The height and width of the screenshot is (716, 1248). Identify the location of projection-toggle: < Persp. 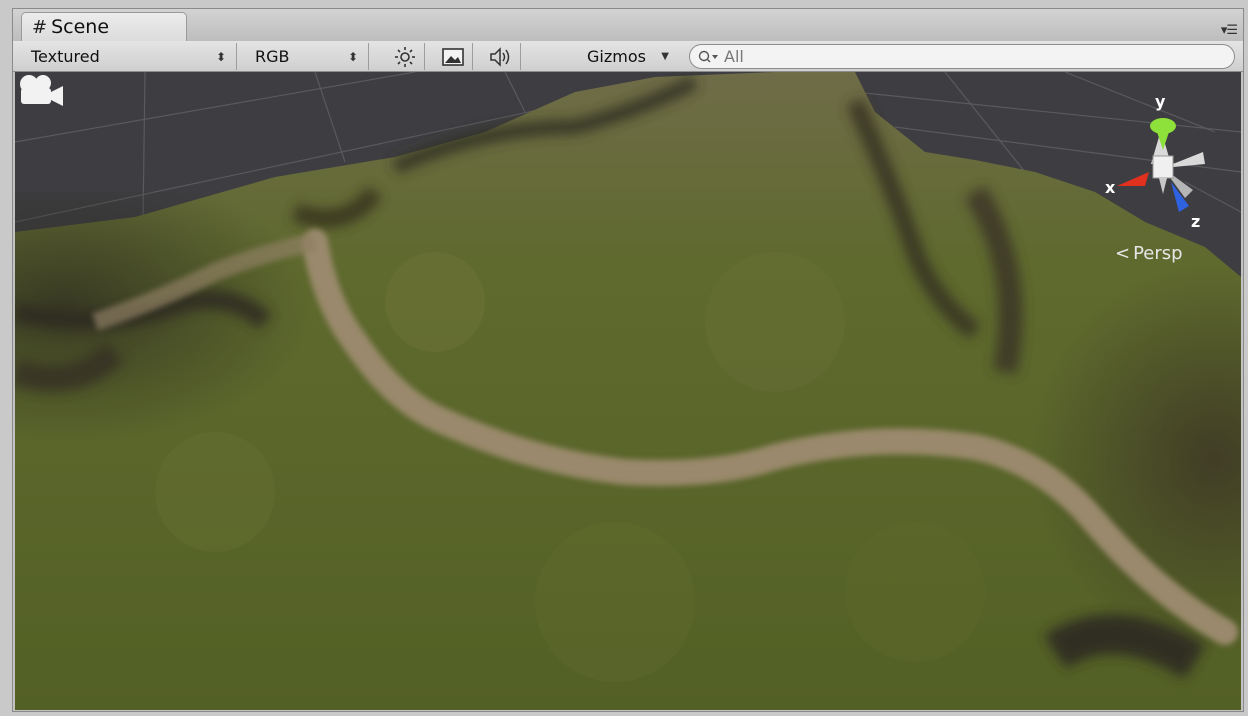
(1149, 253).